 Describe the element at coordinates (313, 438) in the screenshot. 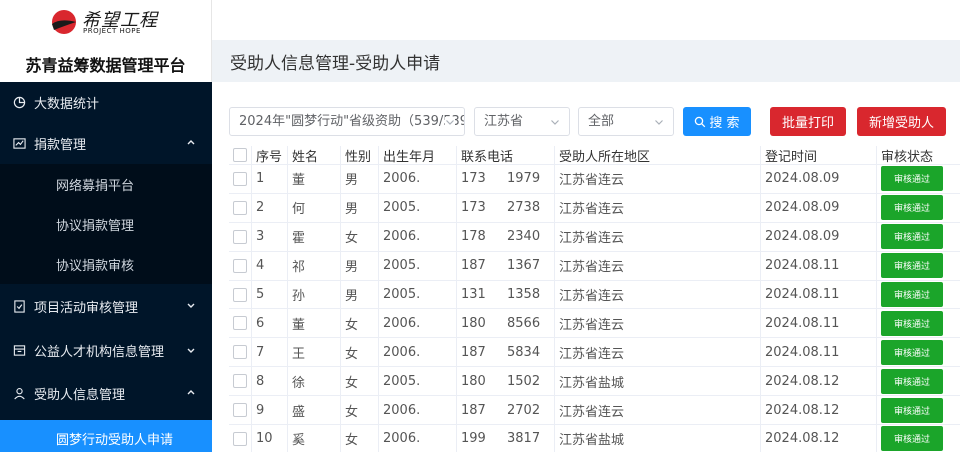

I see `row-name: 奚` at that location.